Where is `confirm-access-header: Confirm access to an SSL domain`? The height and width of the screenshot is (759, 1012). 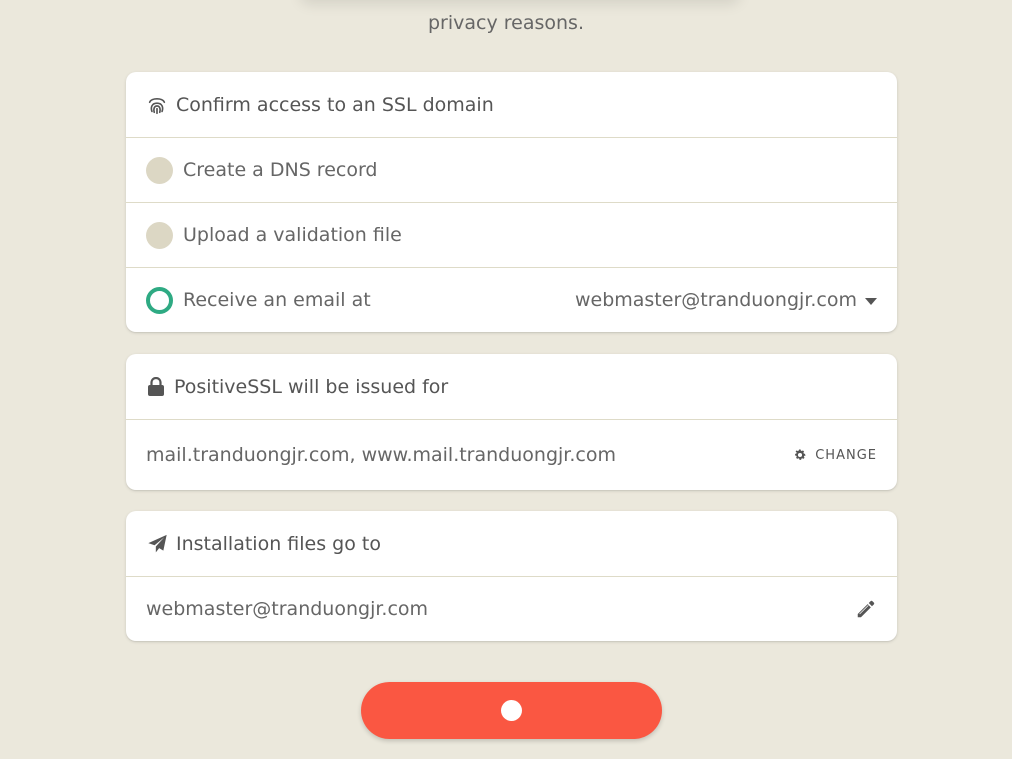
confirm-access-header: Confirm access to an SSL domain is located at coordinates (511, 104).